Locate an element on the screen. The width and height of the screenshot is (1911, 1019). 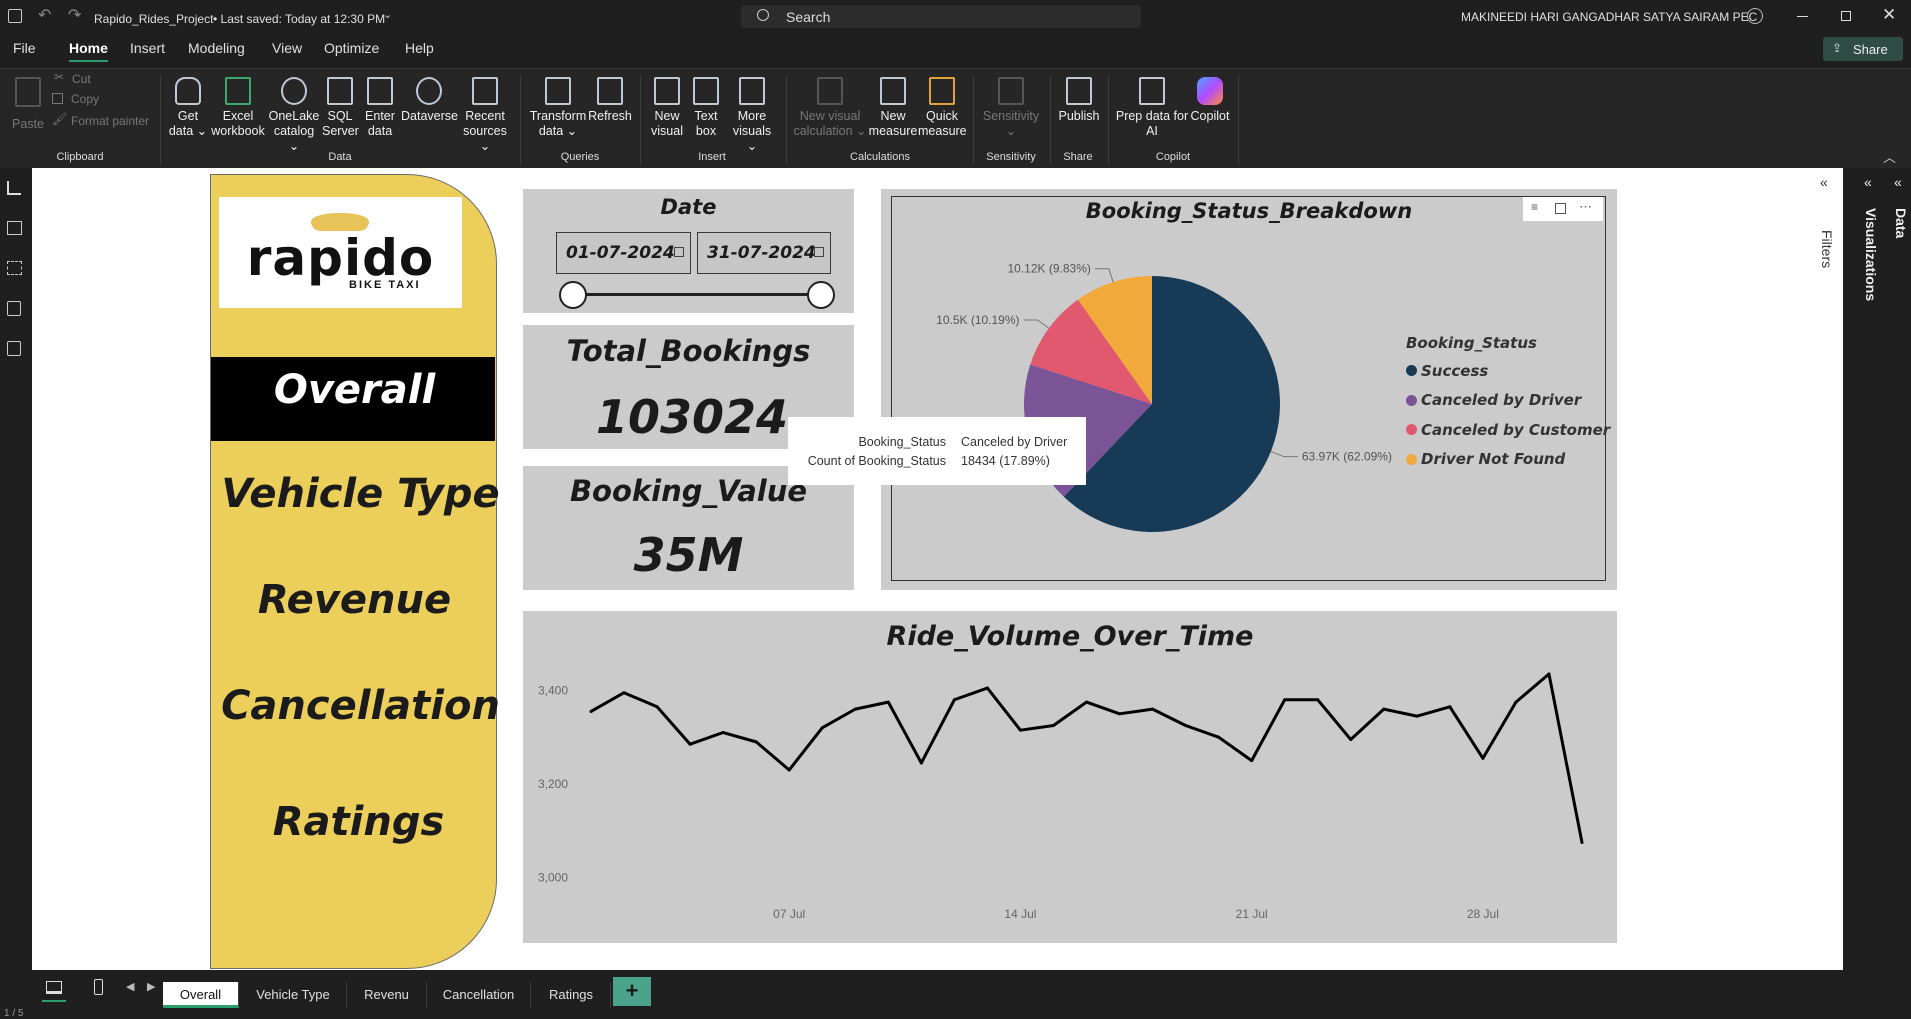
enter-data-button: Enter data is located at coordinates (380, 108).